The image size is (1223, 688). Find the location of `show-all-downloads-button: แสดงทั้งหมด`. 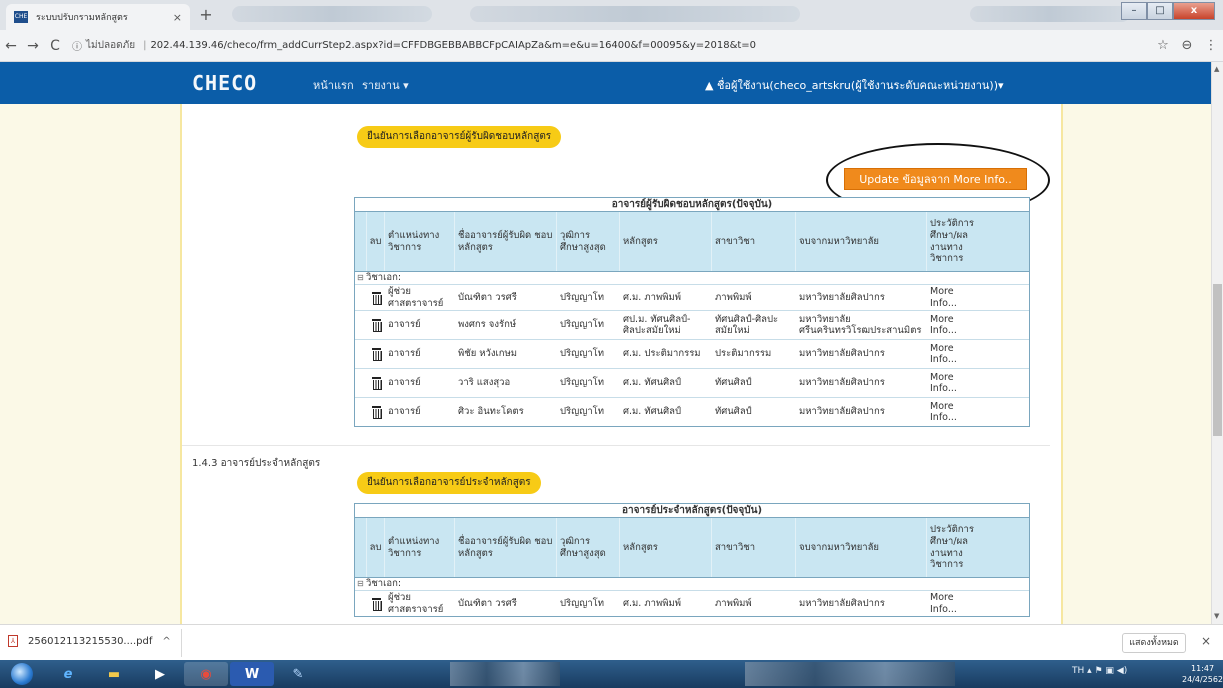

show-all-downloads-button: แสดงทั้งหมด is located at coordinates (1154, 643).